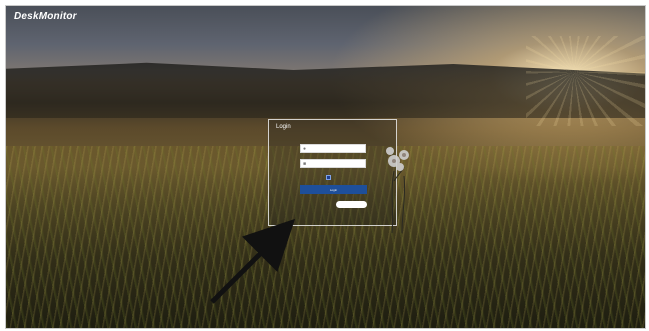 The height and width of the screenshot is (331, 649). I want to click on login-panel: Login ● ■ Login, so click(332, 172).